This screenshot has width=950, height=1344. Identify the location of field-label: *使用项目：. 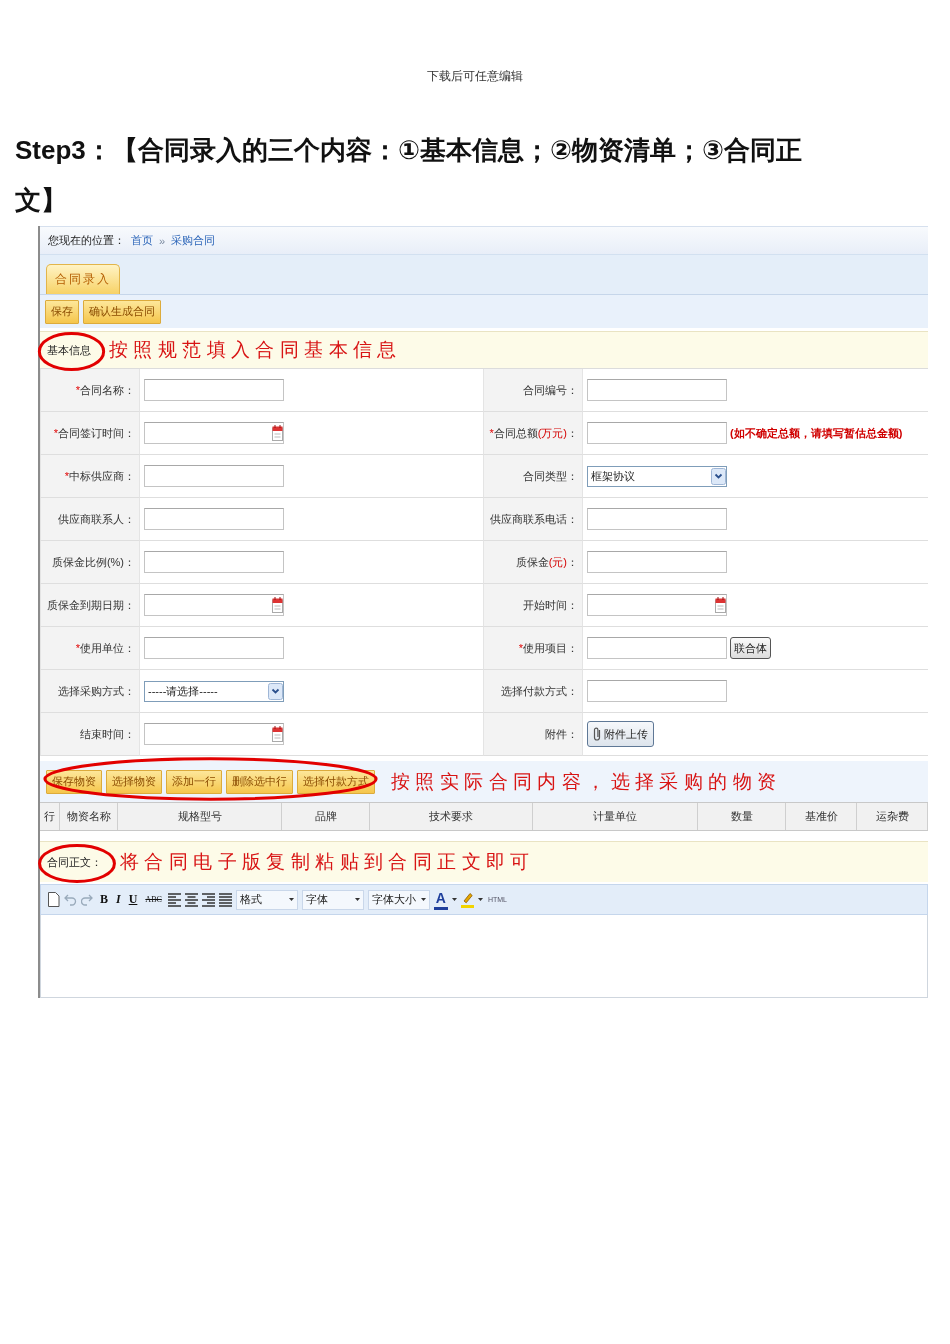
(533, 648).